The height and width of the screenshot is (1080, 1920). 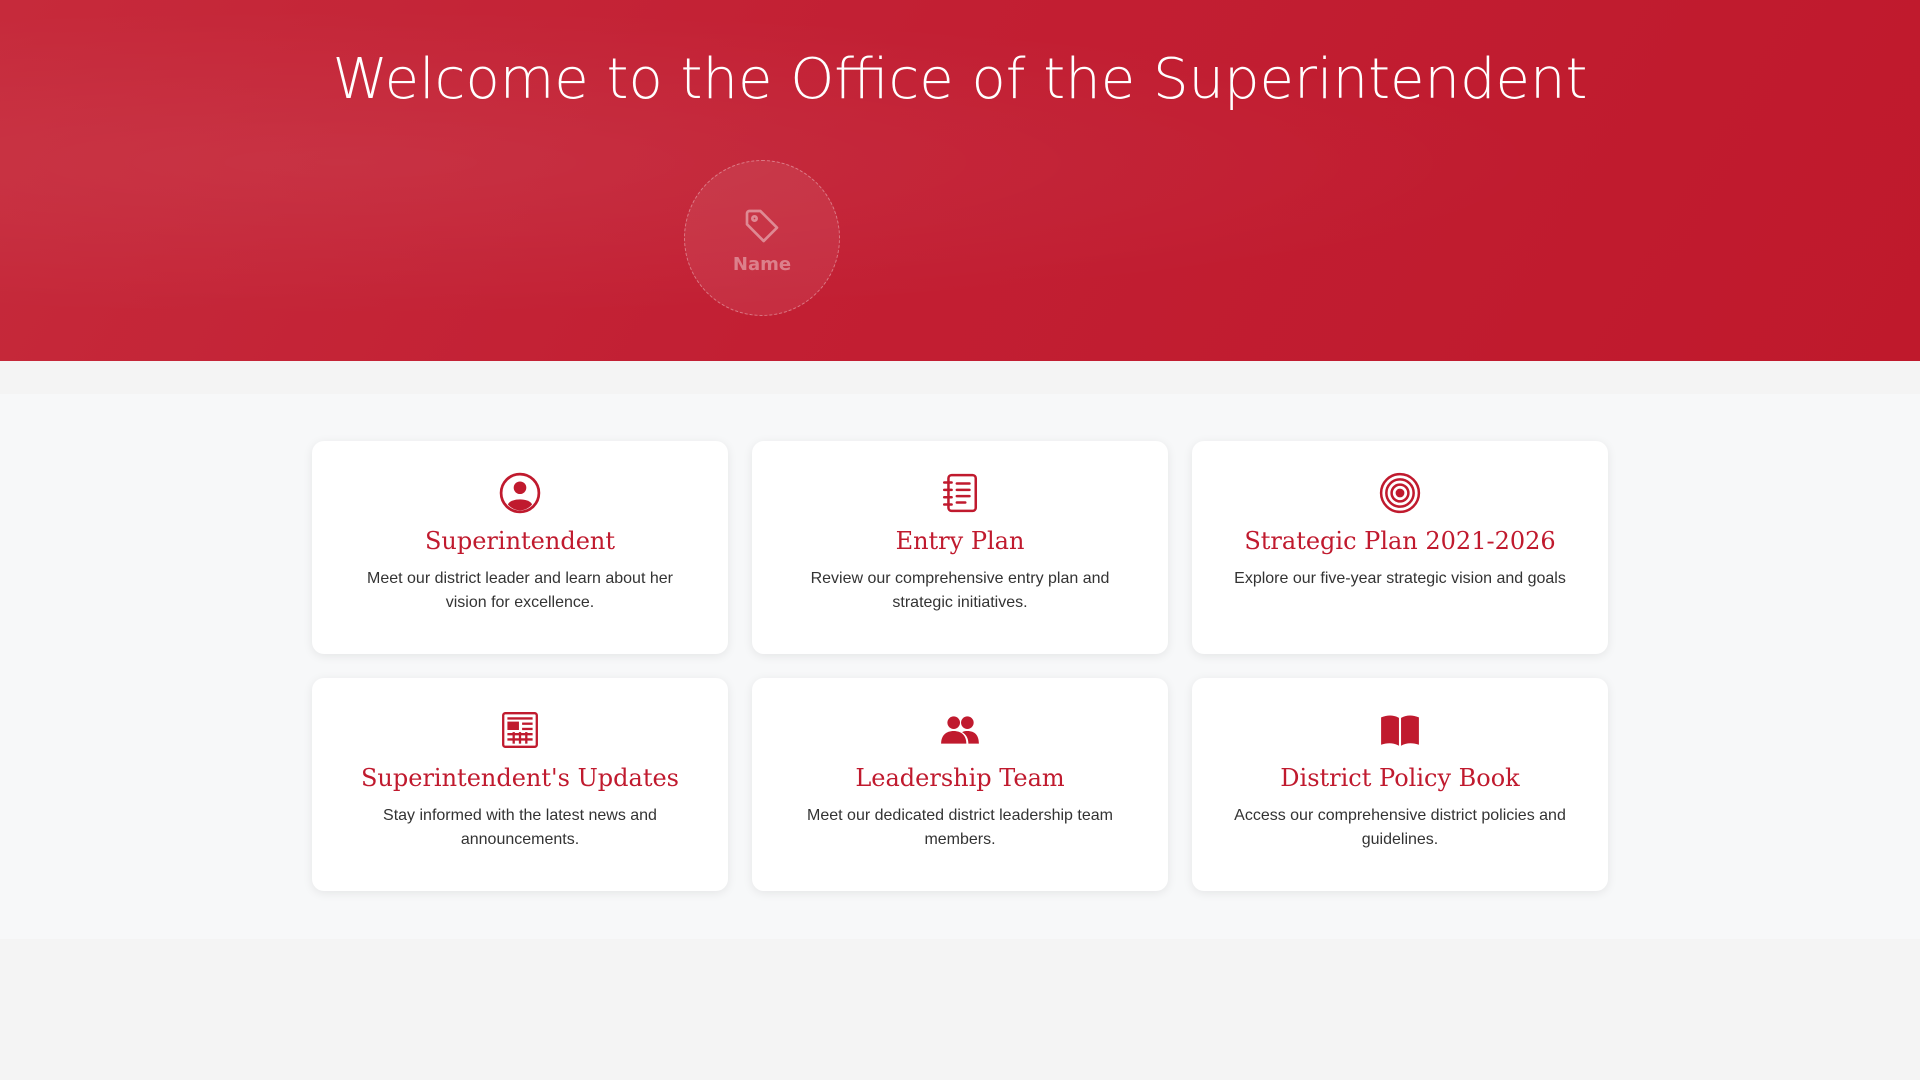 What do you see at coordinates (520, 493) in the screenshot?
I see `user-circle-icon` at bounding box center [520, 493].